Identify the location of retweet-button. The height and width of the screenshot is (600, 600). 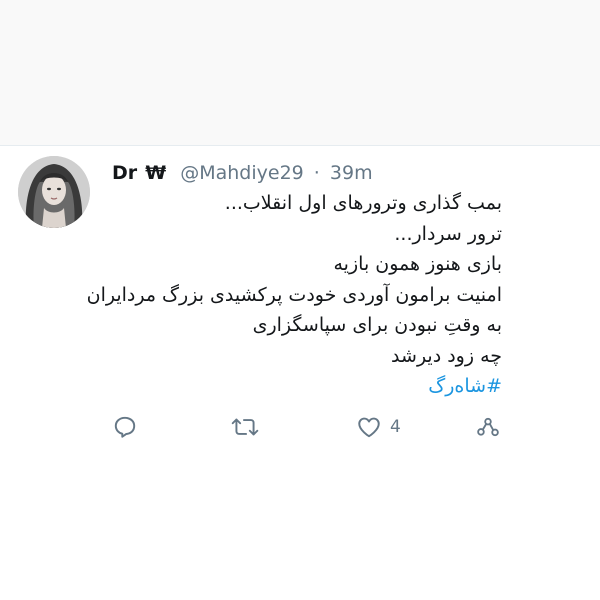
(245, 427).